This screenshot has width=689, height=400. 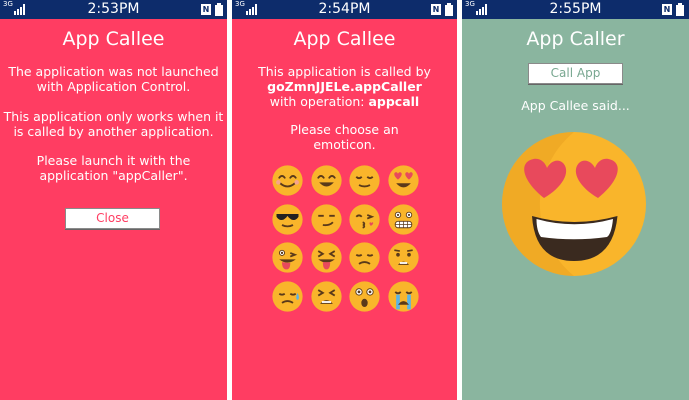 I want to click on message-line: with Application Control., so click(x=113, y=86).